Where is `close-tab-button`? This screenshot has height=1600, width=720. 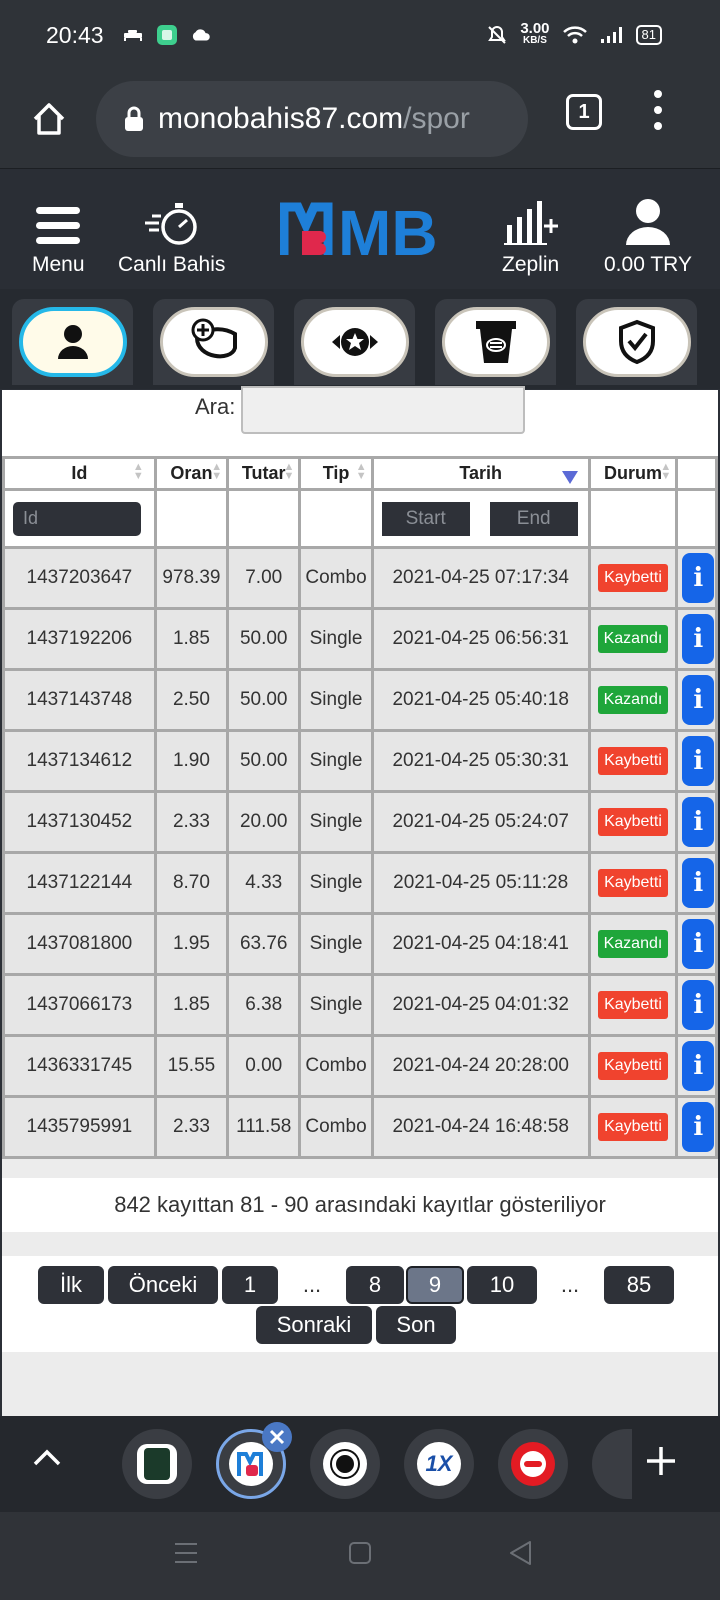 close-tab-button is located at coordinates (277, 1437).